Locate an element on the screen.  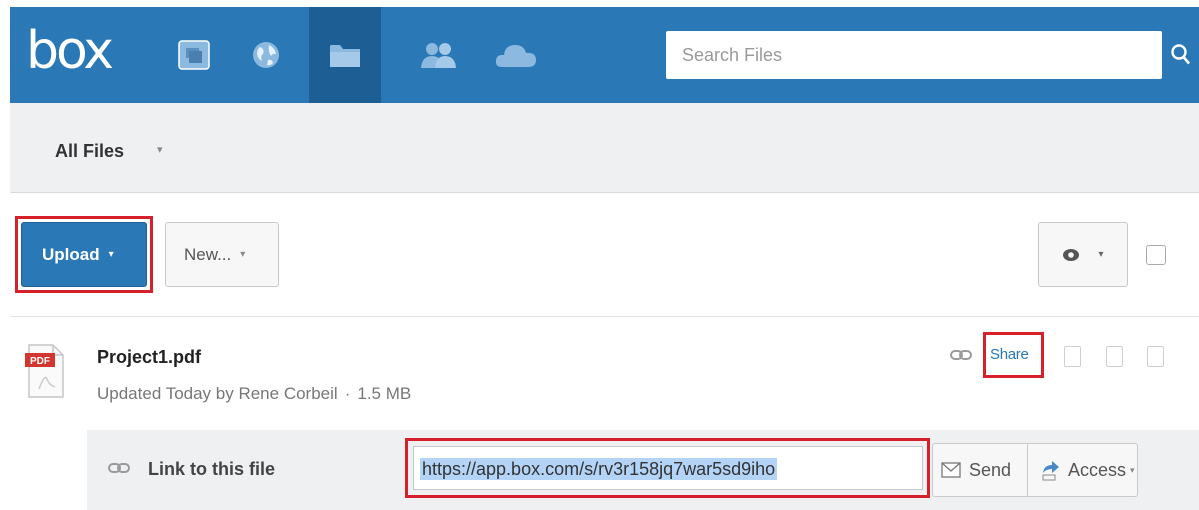
search-input is located at coordinates (914, 55).